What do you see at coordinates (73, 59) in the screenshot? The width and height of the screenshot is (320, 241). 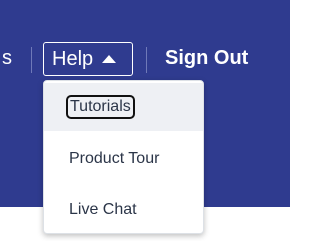 I see `help-menu-label: Help` at bounding box center [73, 59].